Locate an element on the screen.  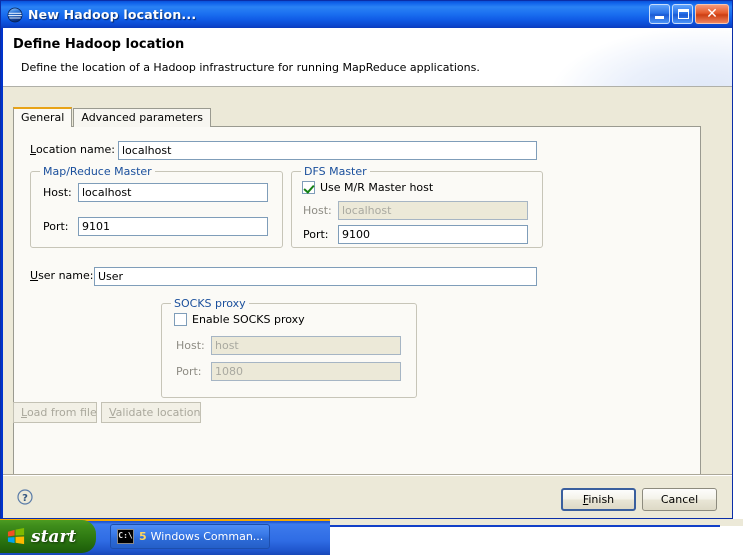
use-mr-master-host-row: Use M/R Master host is located at coordinates (367, 187).